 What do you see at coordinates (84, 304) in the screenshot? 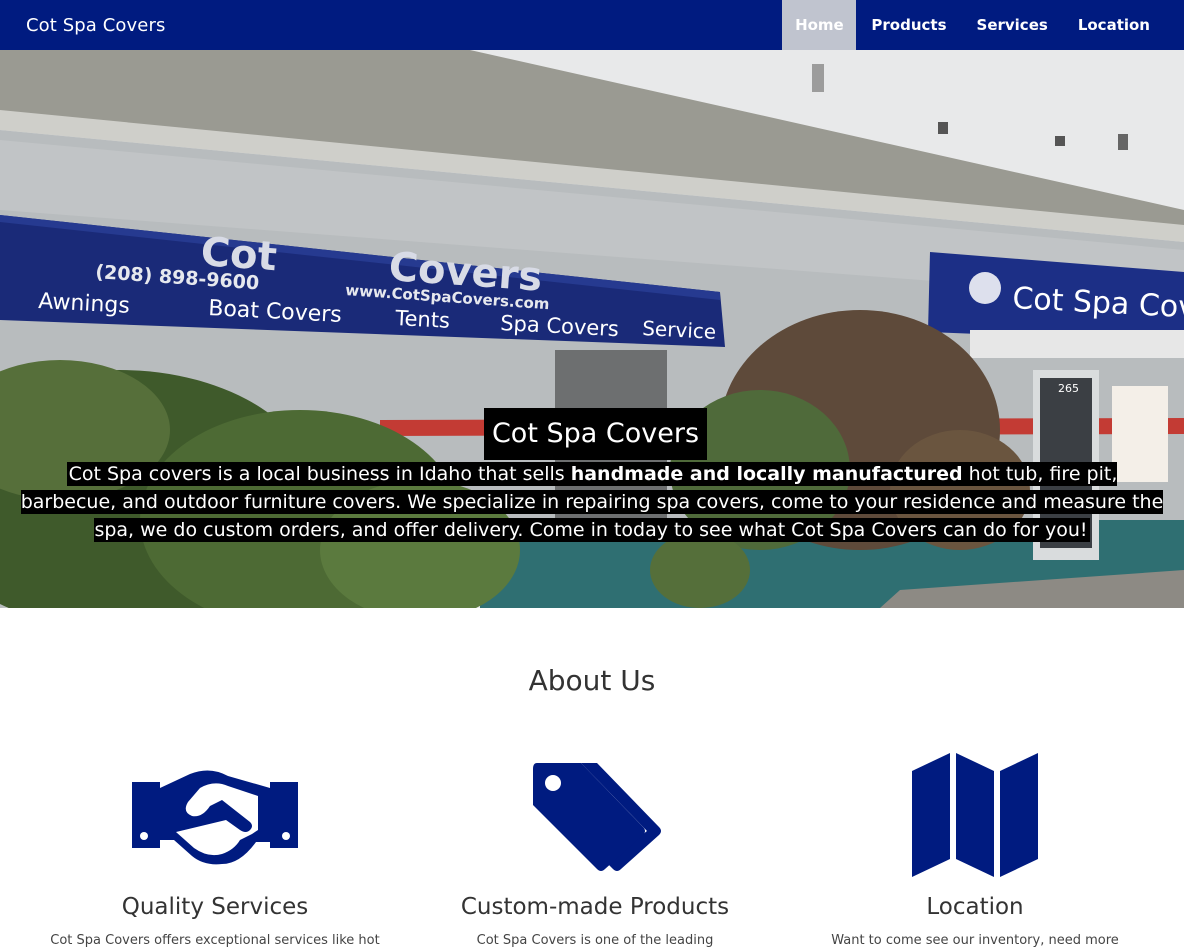
I see `awning-item-0: Awnings` at bounding box center [84, 304].